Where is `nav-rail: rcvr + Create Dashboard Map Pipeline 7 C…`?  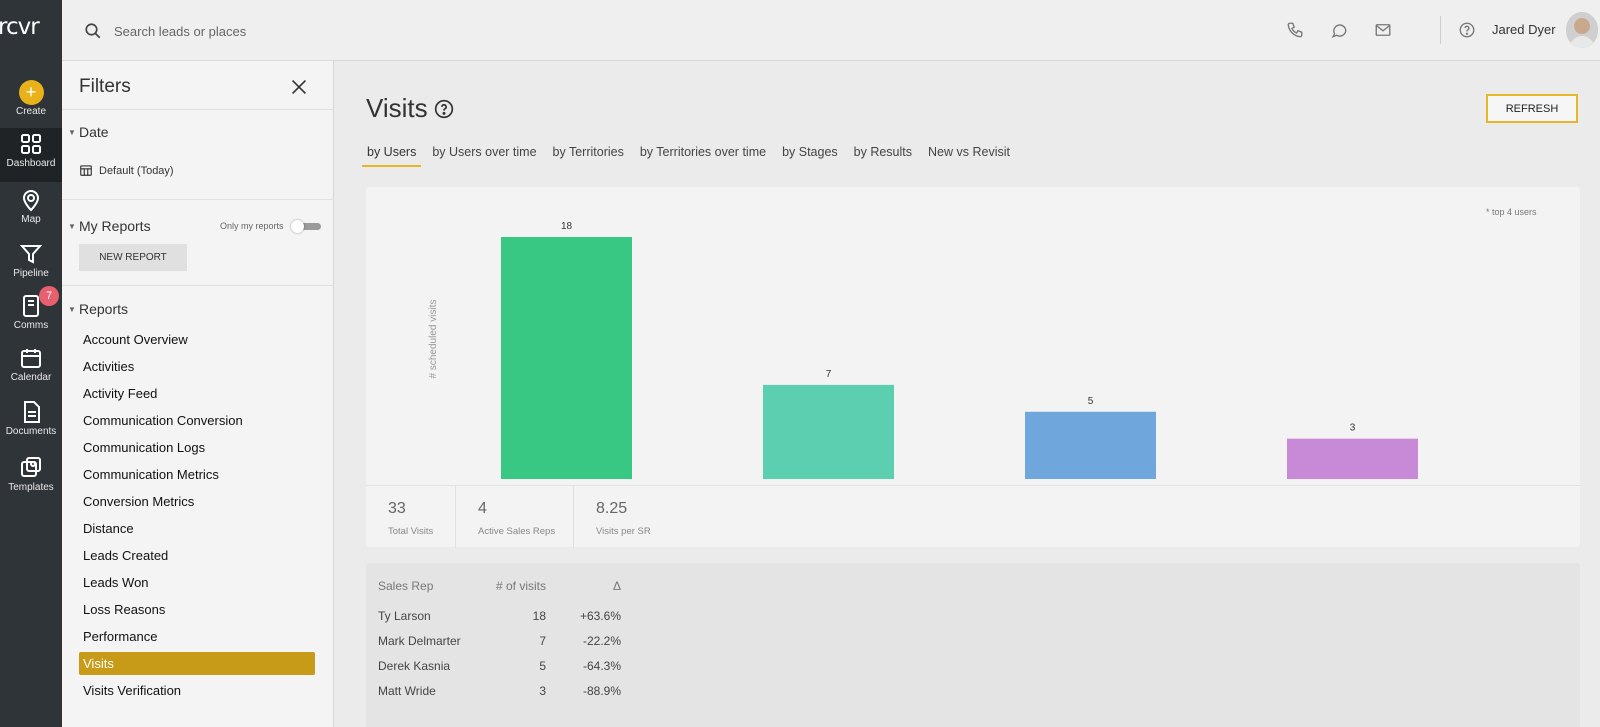 nav-rail: rcvr + Create Dashboard Map Pipeline 7 C… is located at coordinates (31, 363).